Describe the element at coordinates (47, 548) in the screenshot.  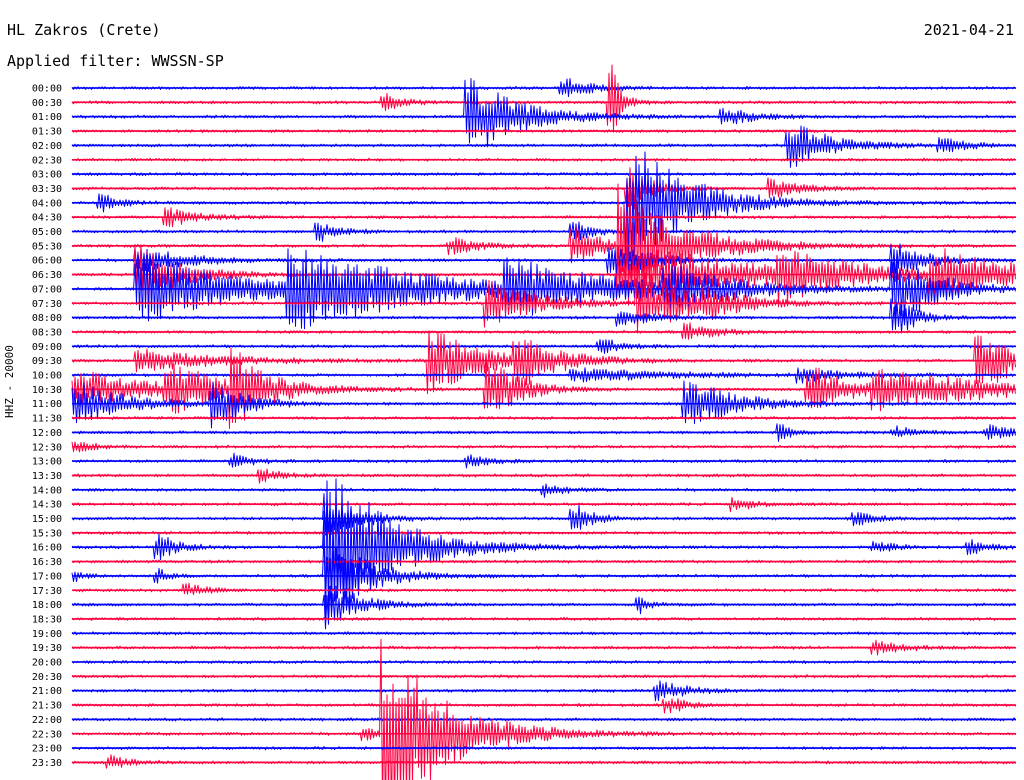
I see `time-tick-label: 16:00` at that location.